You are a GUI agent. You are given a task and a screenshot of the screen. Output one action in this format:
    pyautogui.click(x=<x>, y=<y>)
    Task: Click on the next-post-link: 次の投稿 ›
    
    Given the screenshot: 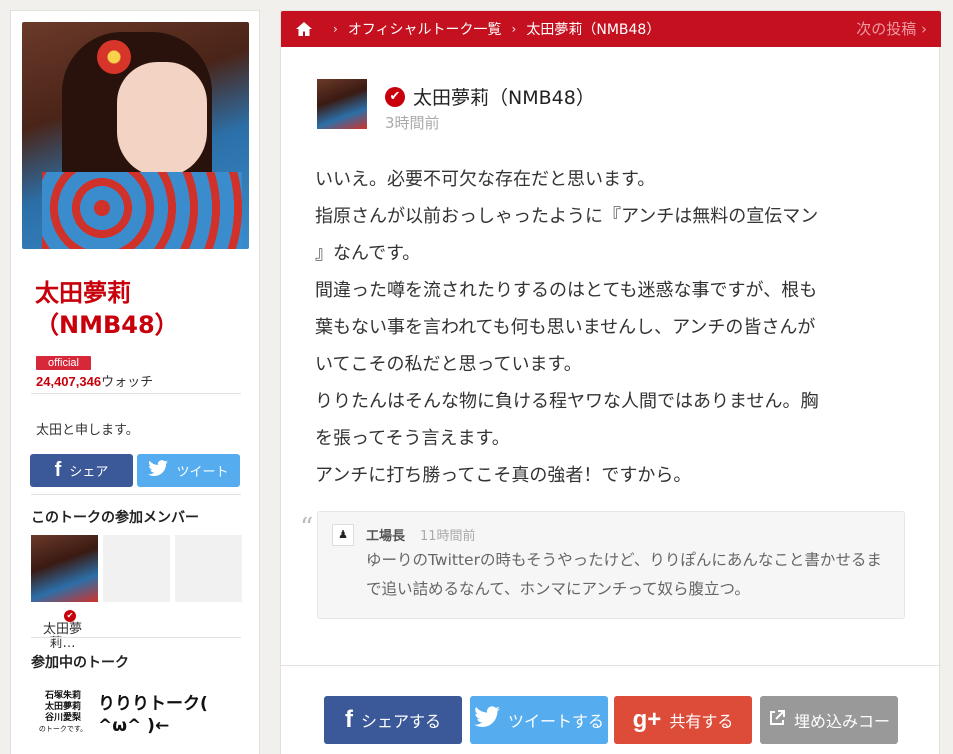 What is the action you would take?
    pyautogui.click(x=891, y=29)
    